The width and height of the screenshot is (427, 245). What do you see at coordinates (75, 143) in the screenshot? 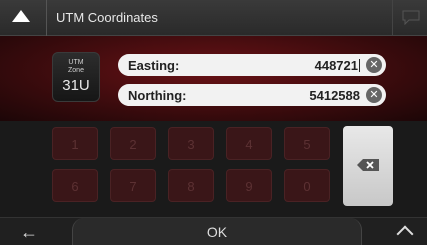
I see `key-1: 1` at bounding box center [75, 143].